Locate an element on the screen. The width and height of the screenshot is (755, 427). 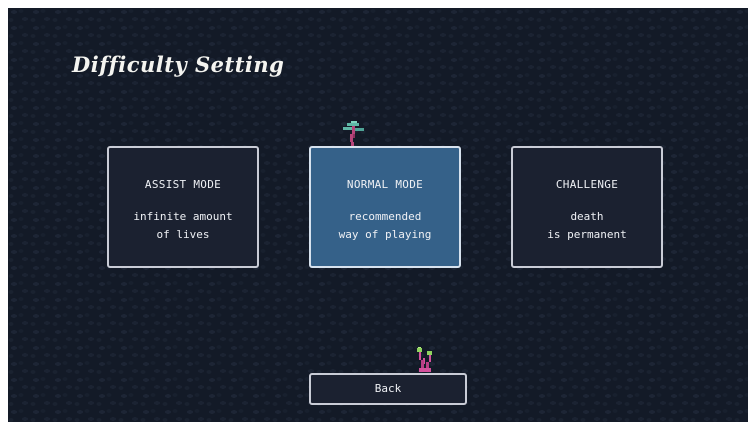
assist-mode-description: infinite amount of lives is located at coordinates (183, 226).